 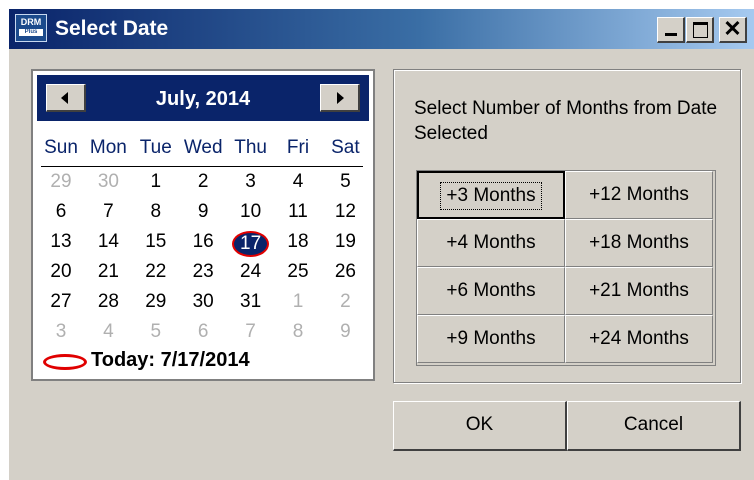 I want to click on today-link: Today: 7/17/2014, so click(x=203, y=361).